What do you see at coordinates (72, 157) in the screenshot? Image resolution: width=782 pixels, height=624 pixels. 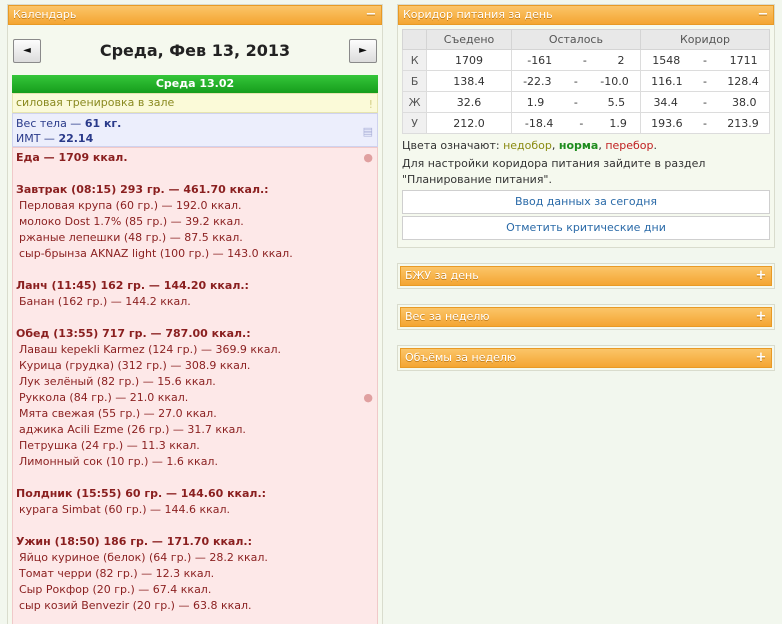 I see `food-total: Еда — 1709 ккал.` at bounding box center [72, 157].